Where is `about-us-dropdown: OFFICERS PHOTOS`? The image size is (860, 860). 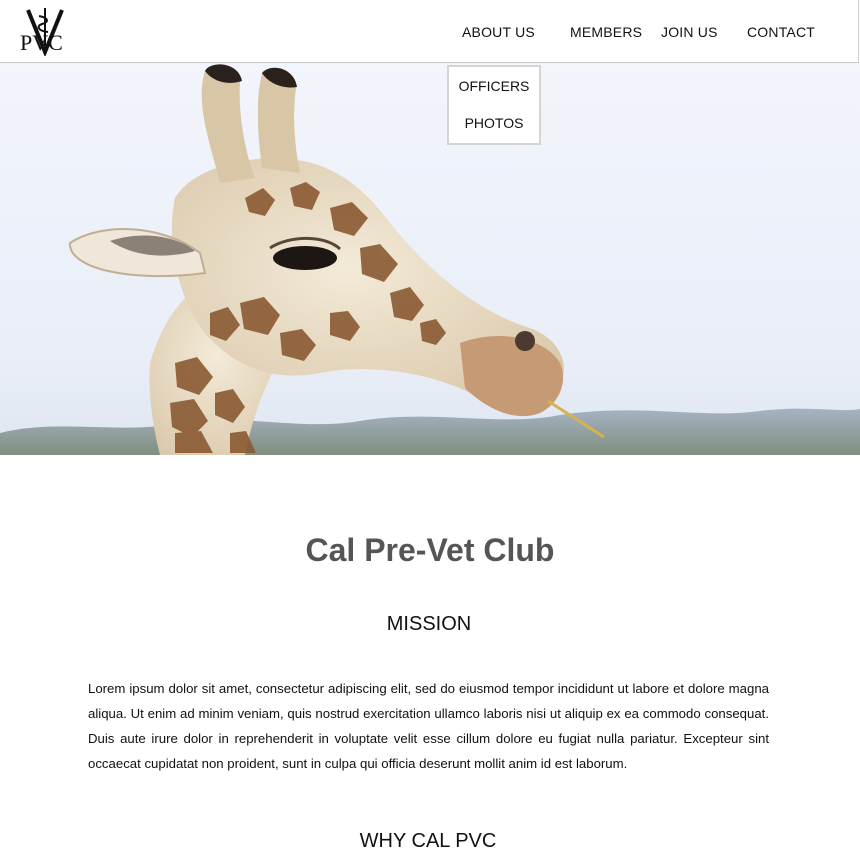 about-us-dropdown: OFFICERS PHOTOS is located at coordinates (494, 105).